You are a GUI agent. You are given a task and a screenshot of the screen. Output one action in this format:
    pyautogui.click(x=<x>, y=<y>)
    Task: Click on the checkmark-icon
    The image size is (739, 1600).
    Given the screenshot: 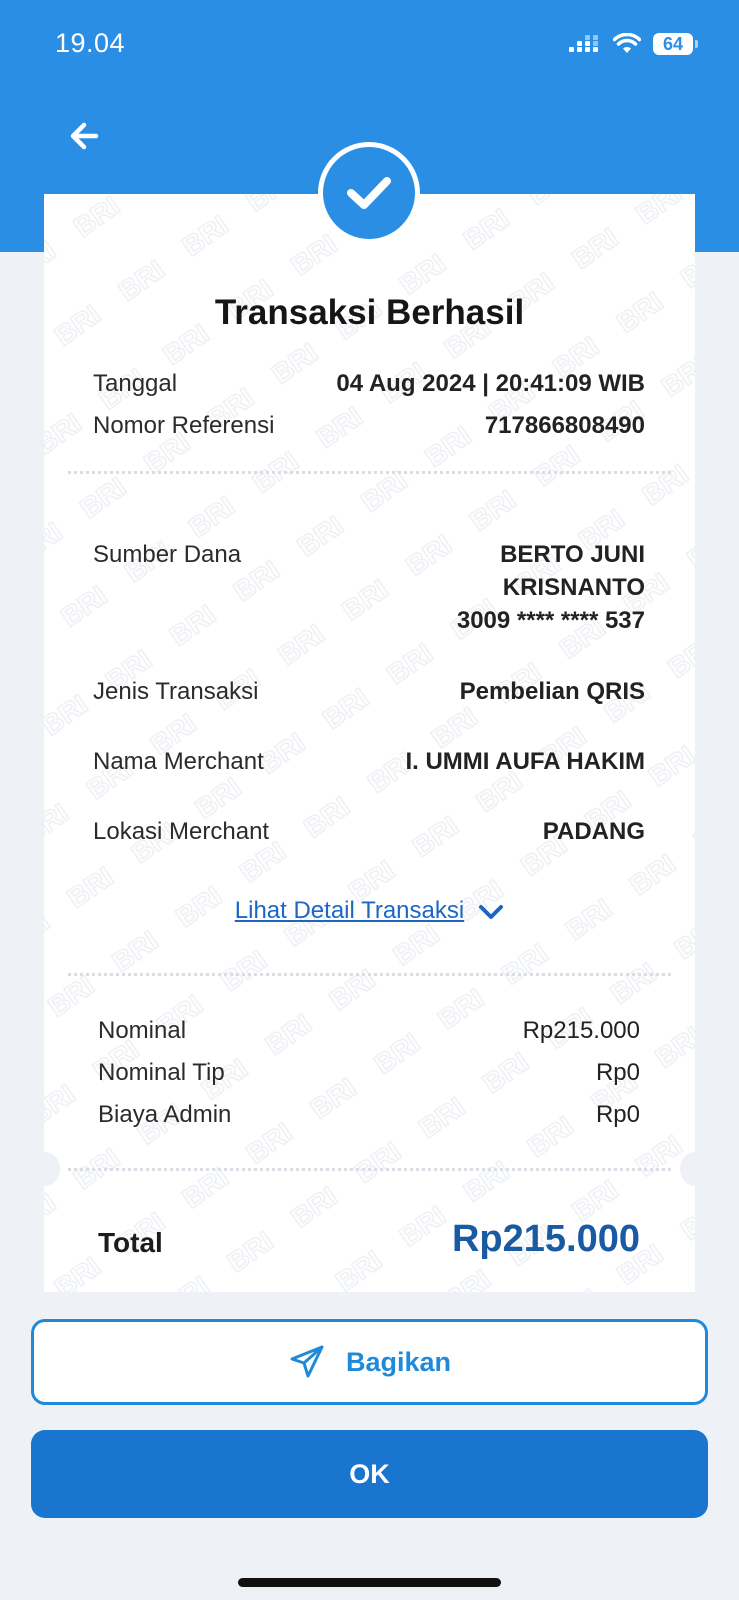 What is the action you would take?
    pyautogui.click(x=369, y=193)
    